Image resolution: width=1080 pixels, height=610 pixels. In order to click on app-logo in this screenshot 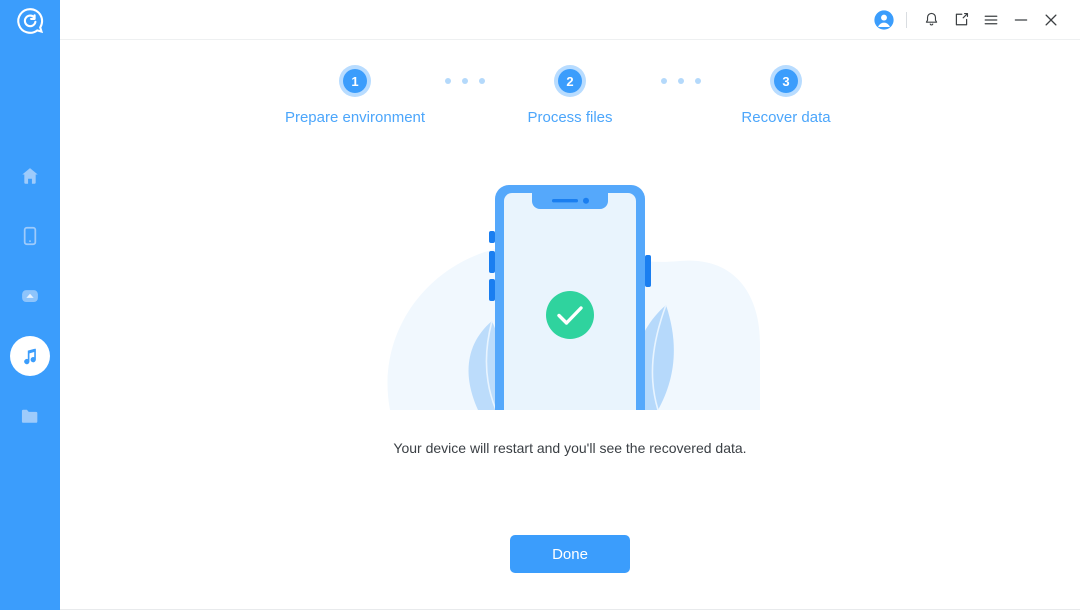, I will do `click(30, 21)`.